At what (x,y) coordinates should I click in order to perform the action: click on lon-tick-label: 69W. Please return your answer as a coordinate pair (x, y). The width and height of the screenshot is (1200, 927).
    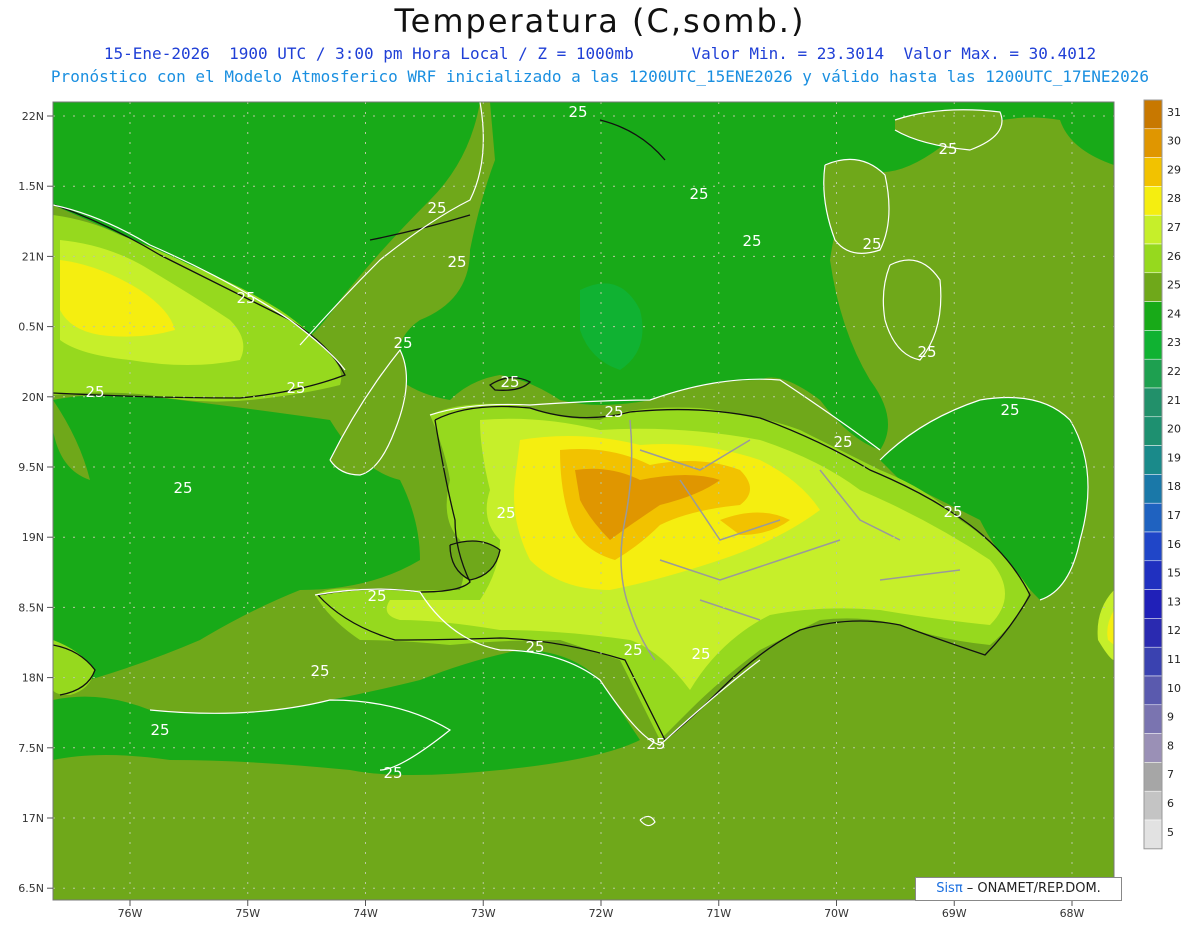
    Looking at the image, I should click on (954, 913).